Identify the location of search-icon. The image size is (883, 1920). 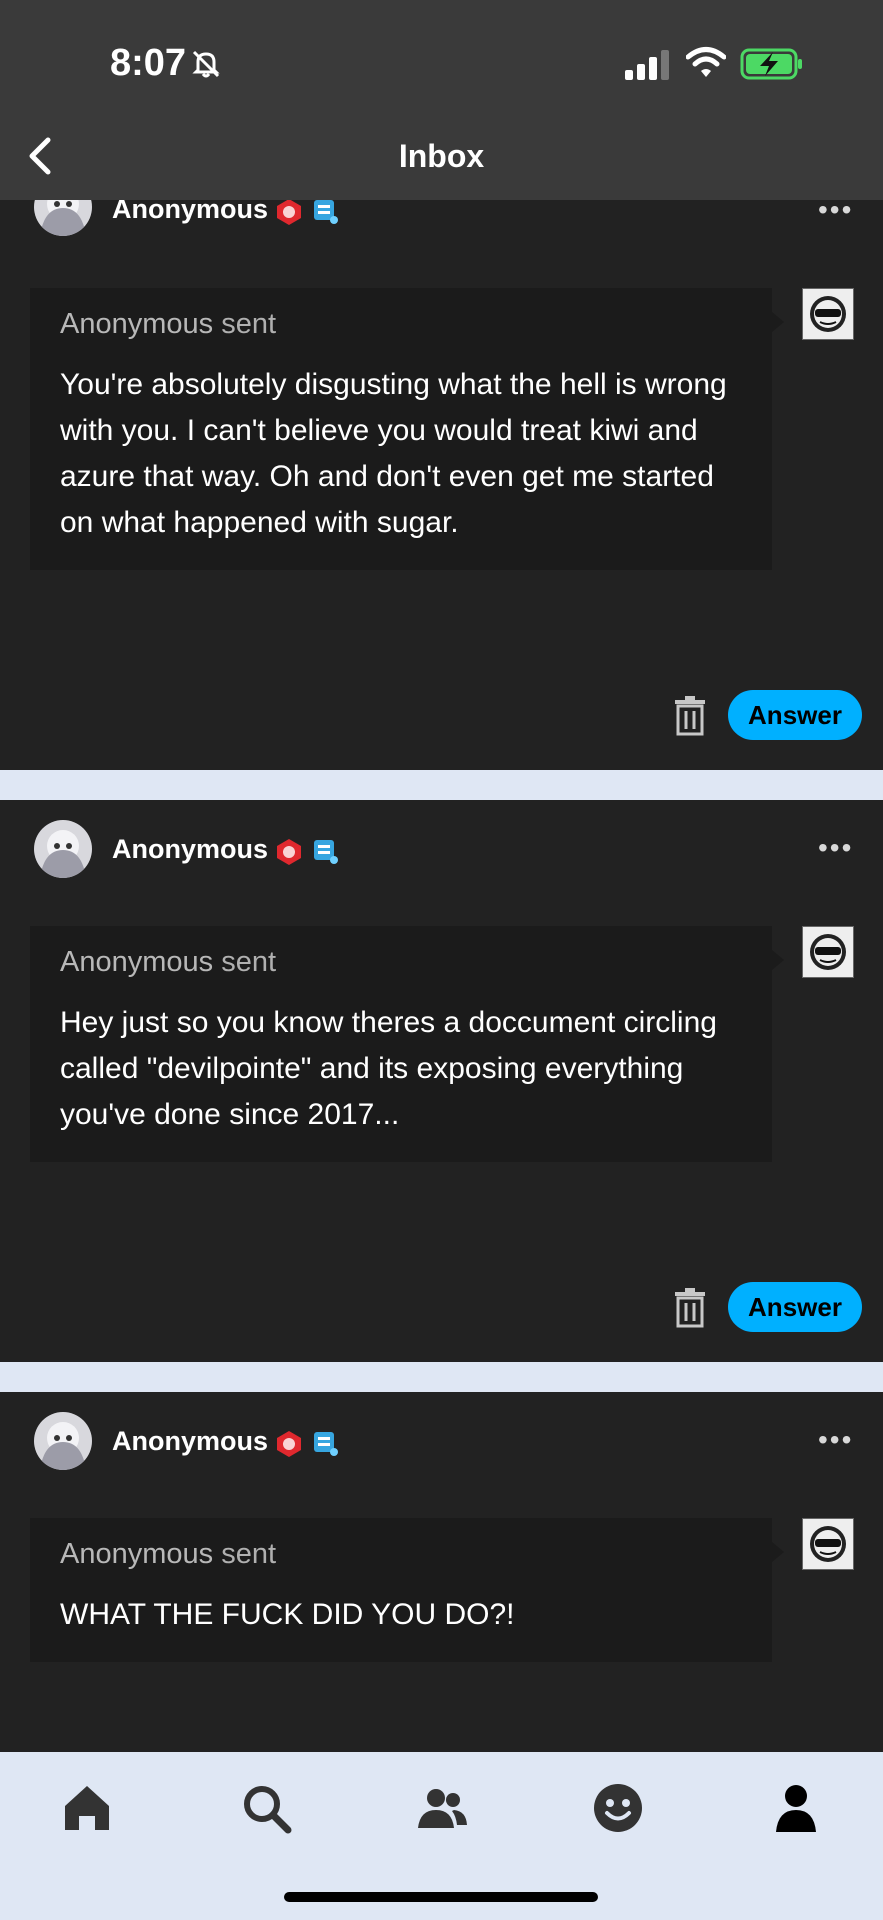
(266, 1808).